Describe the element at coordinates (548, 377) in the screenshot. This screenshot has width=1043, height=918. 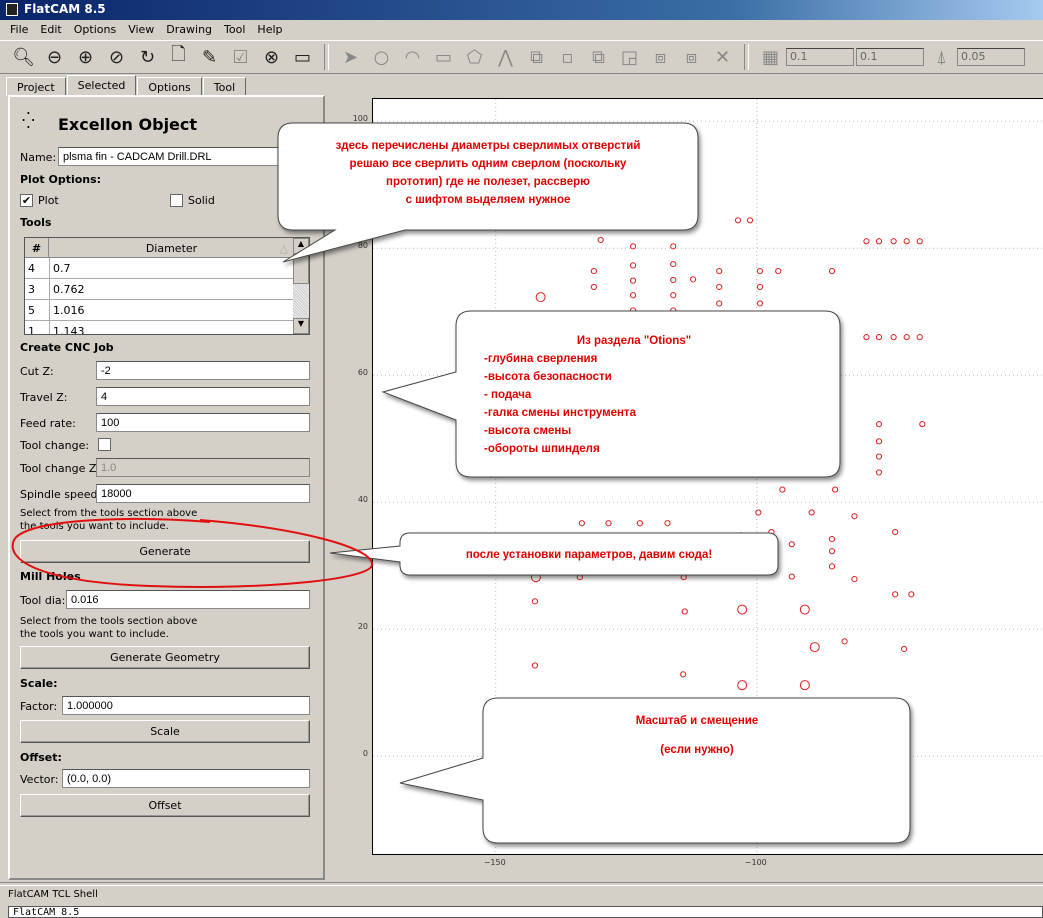
I see `callout-line: -высота безопасности` at that location.